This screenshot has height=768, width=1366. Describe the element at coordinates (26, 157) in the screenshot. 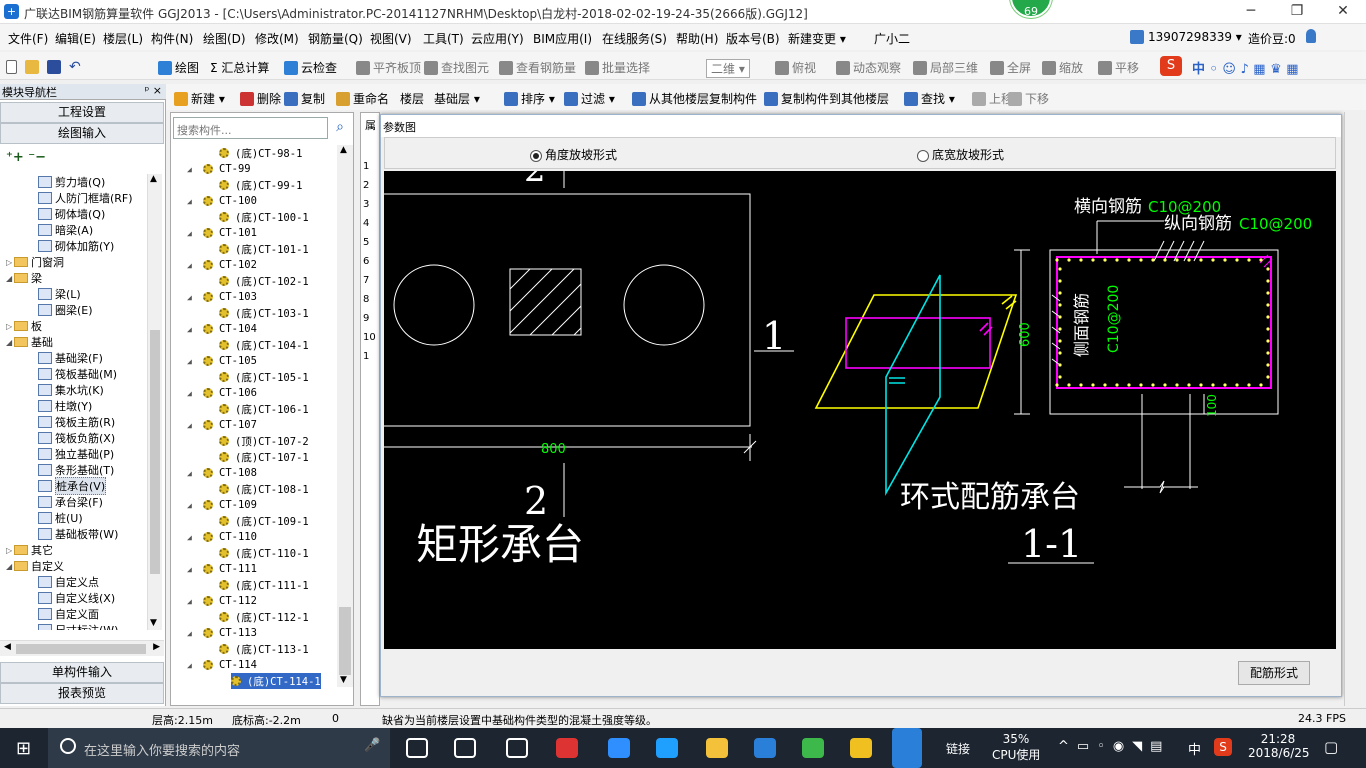

I see `expand-collapse-icons: ⁺+ ⁻−` at that location.